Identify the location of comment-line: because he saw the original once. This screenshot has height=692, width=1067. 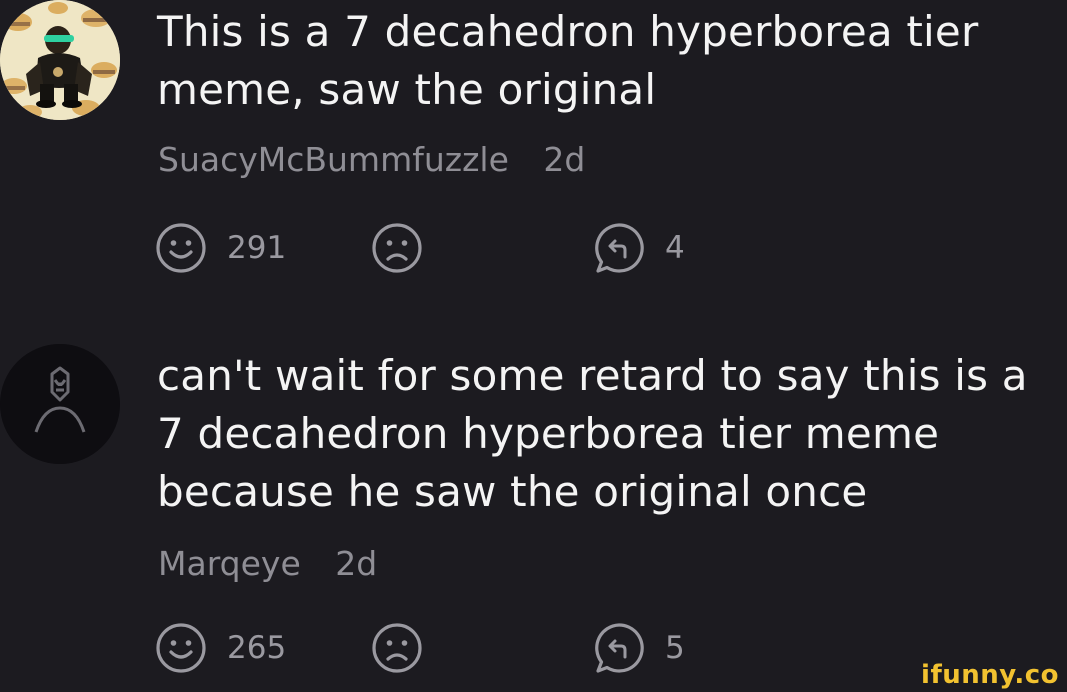
(512, 491).